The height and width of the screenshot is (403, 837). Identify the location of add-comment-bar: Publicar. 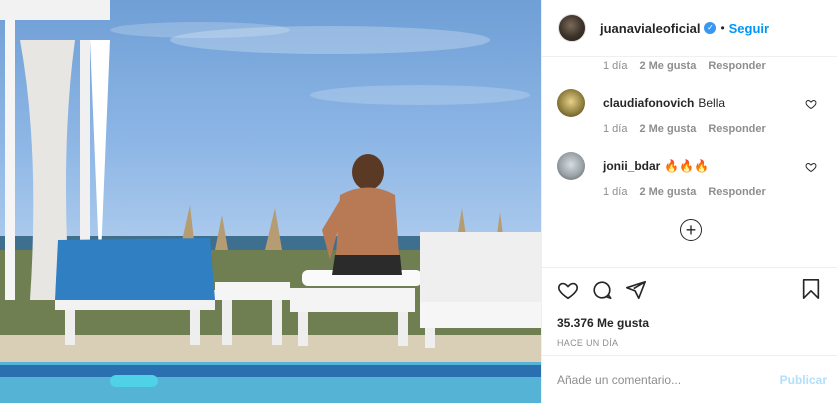
(689, 379).